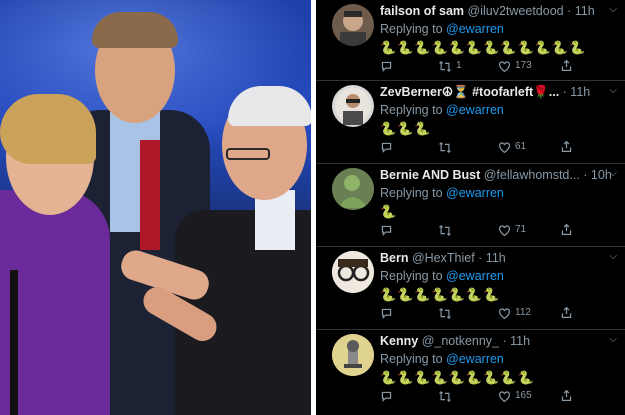 This screenshot has width=625, height=415. What do you see at coordinates (443, 258) in the screenshot?
I see `tweet-author-handle: @HexThief` at bounding box center [443, 258].